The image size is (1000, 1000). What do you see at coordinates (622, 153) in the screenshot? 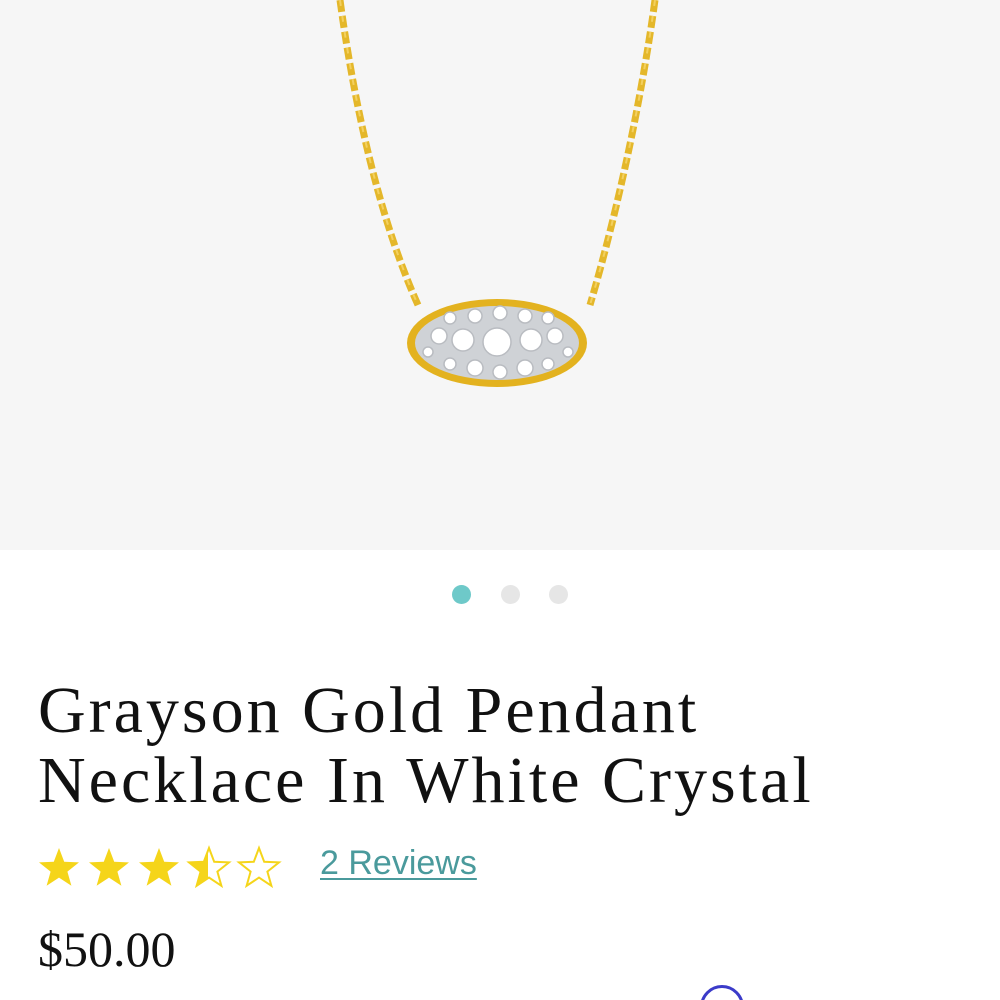
I see `chain-right` at bounding box center [622, 153].